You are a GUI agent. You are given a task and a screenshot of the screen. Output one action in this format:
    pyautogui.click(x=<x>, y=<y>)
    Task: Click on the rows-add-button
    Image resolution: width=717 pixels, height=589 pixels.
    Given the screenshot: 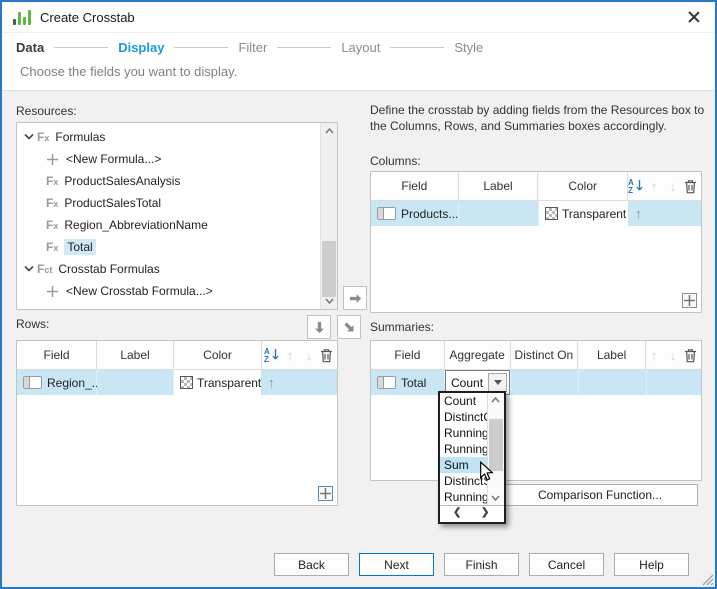 What is the action you would take?
    pyautogui.click(x=325, y=493)
    